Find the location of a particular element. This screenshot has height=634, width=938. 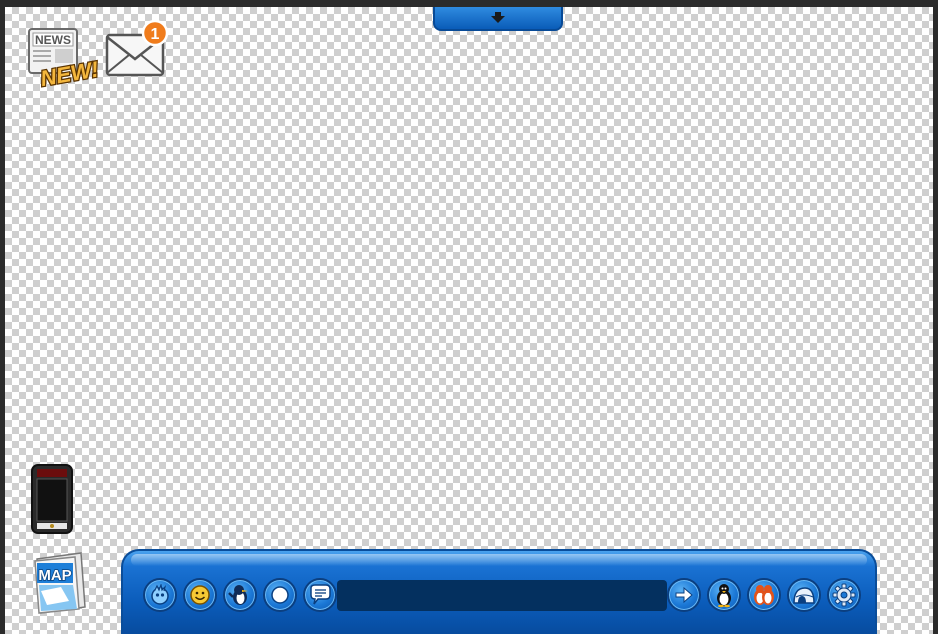

snowball-button is located at coordinates (280, 595).